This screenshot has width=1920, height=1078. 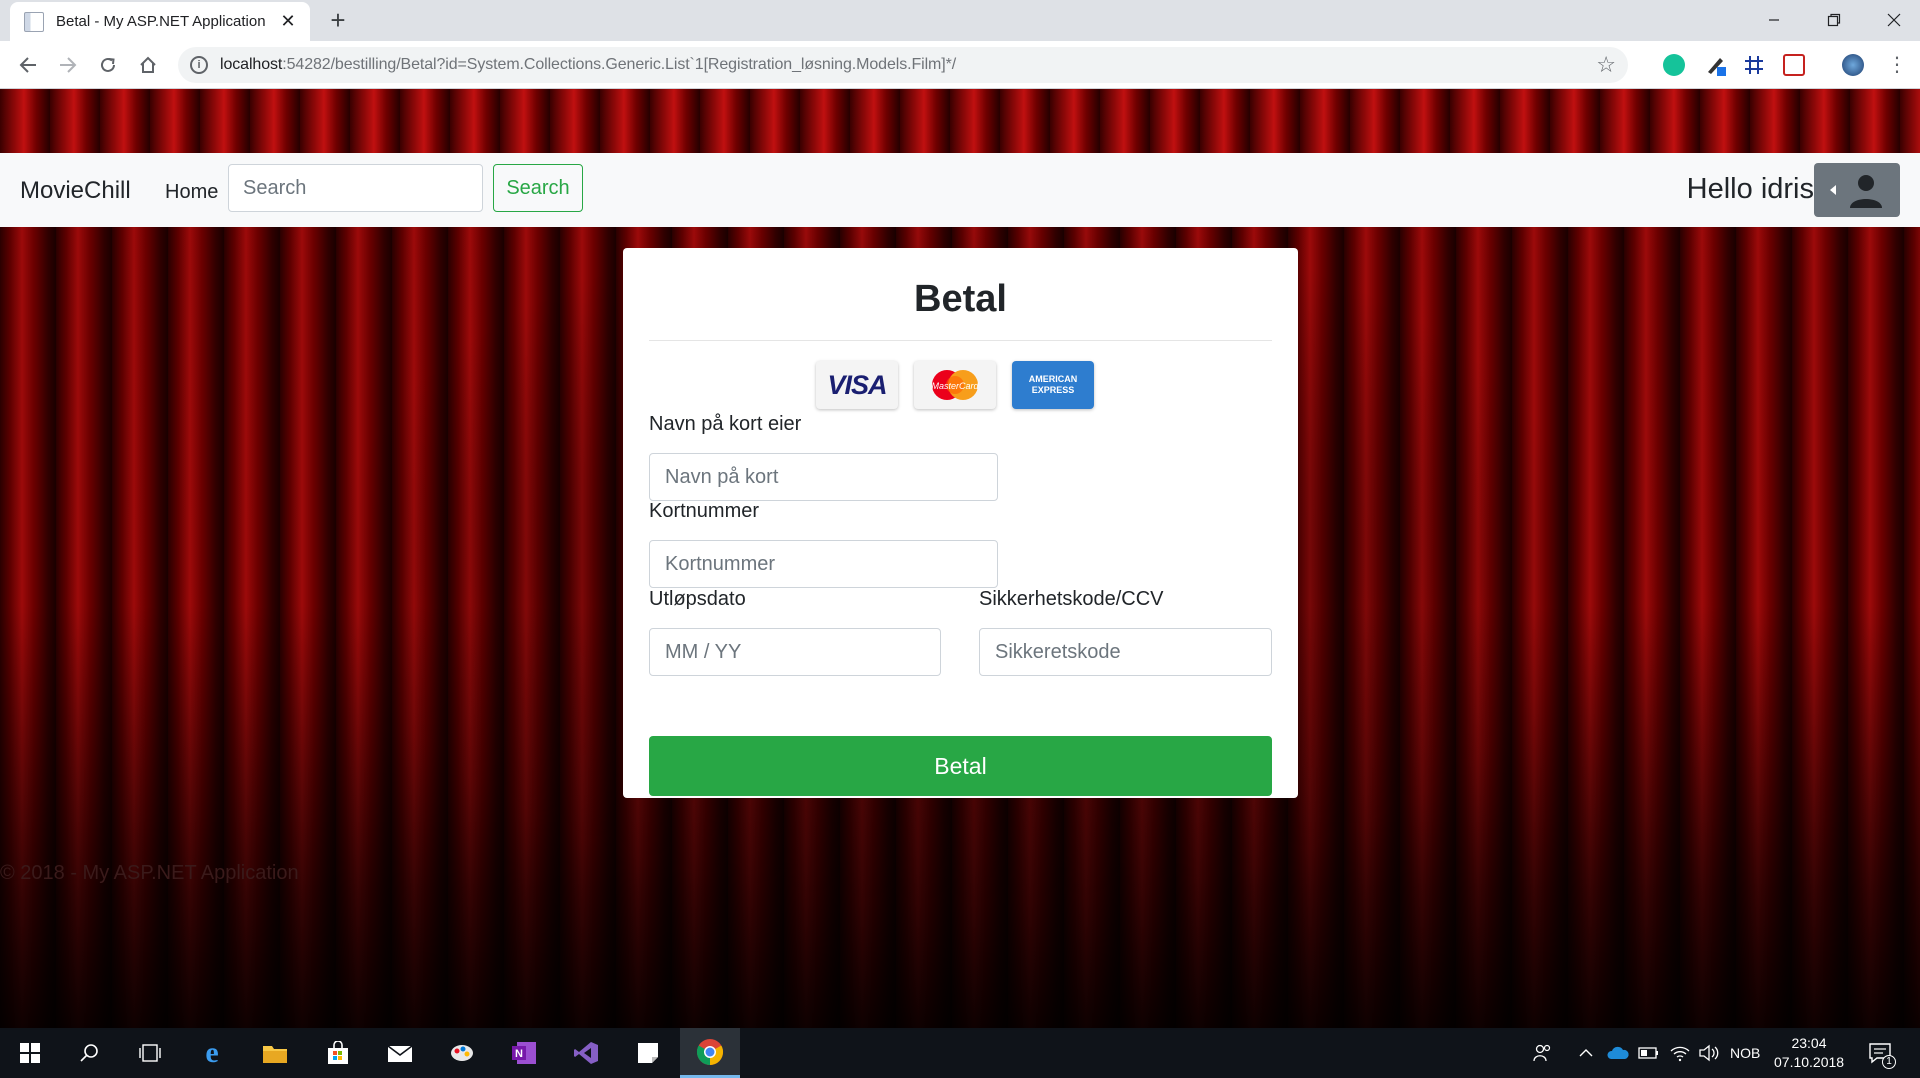 What do you see at coordinates (90, 1053) in the screenshot?
I see `search-icon` at bounding box center [90, 1053].